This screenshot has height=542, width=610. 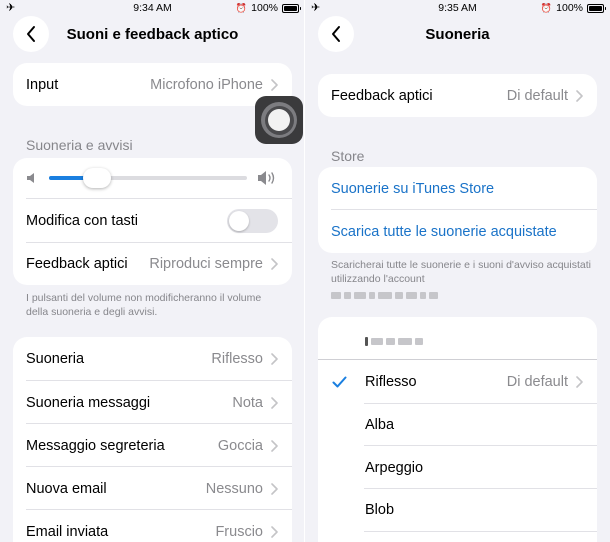 I want to click on volume-slider, so click(x=148, y=178).